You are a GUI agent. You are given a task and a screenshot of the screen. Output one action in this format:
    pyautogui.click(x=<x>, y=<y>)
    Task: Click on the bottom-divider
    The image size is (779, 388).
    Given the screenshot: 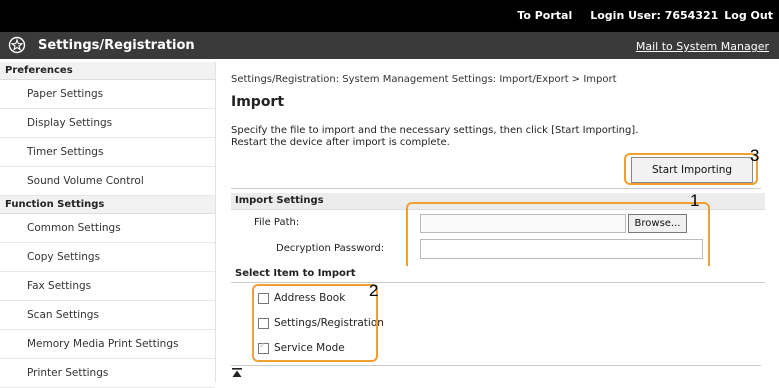 What is the action you would take?
    pyautogui.click(x=496, y=365)
    